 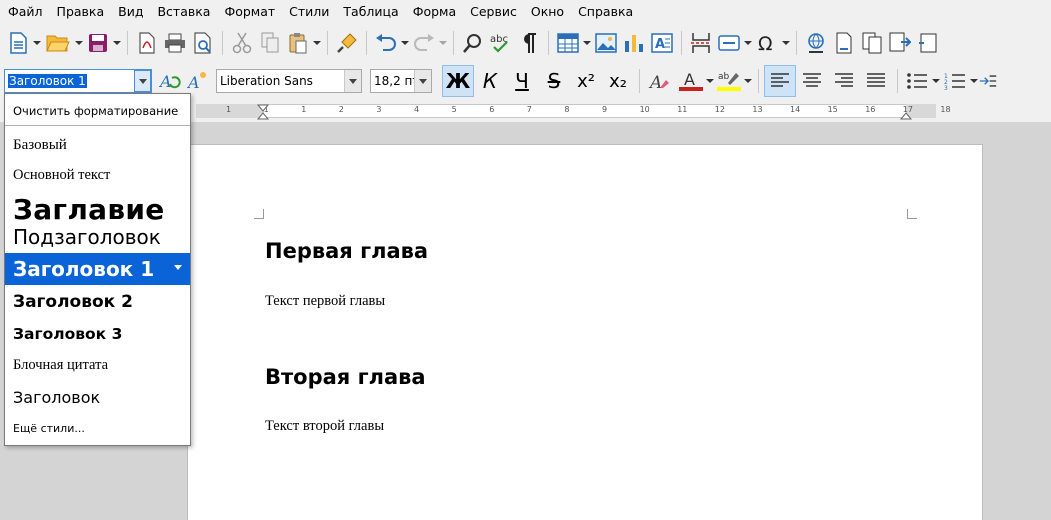 What do you see at coordinates (324, 426) in the screenshot?
I see `document-paragraph-2: Текст второй главы` at bounding box center [324, 426].